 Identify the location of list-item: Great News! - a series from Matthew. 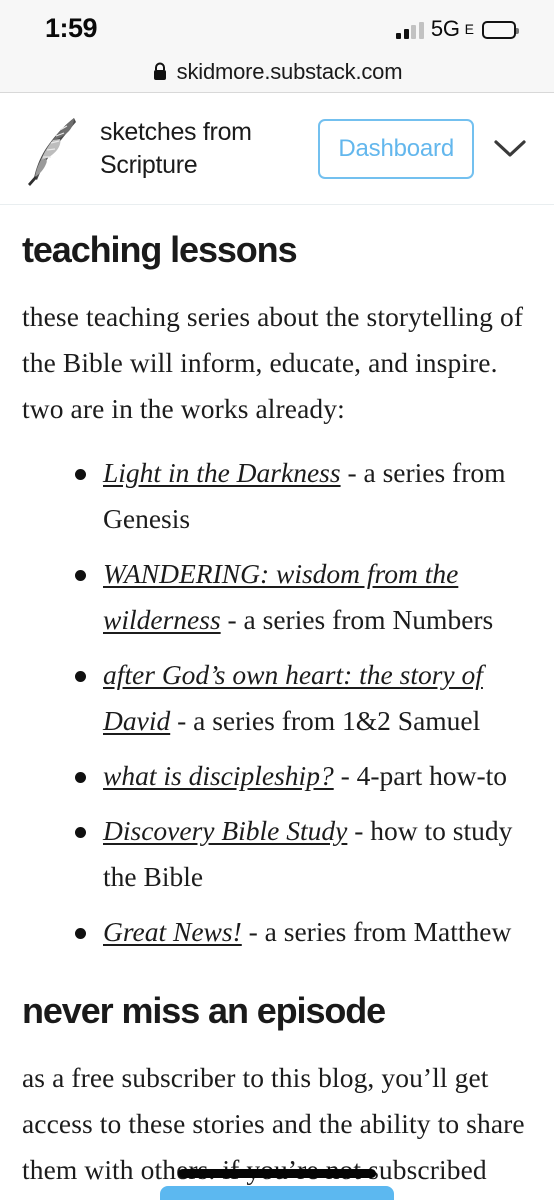
(277, 932).